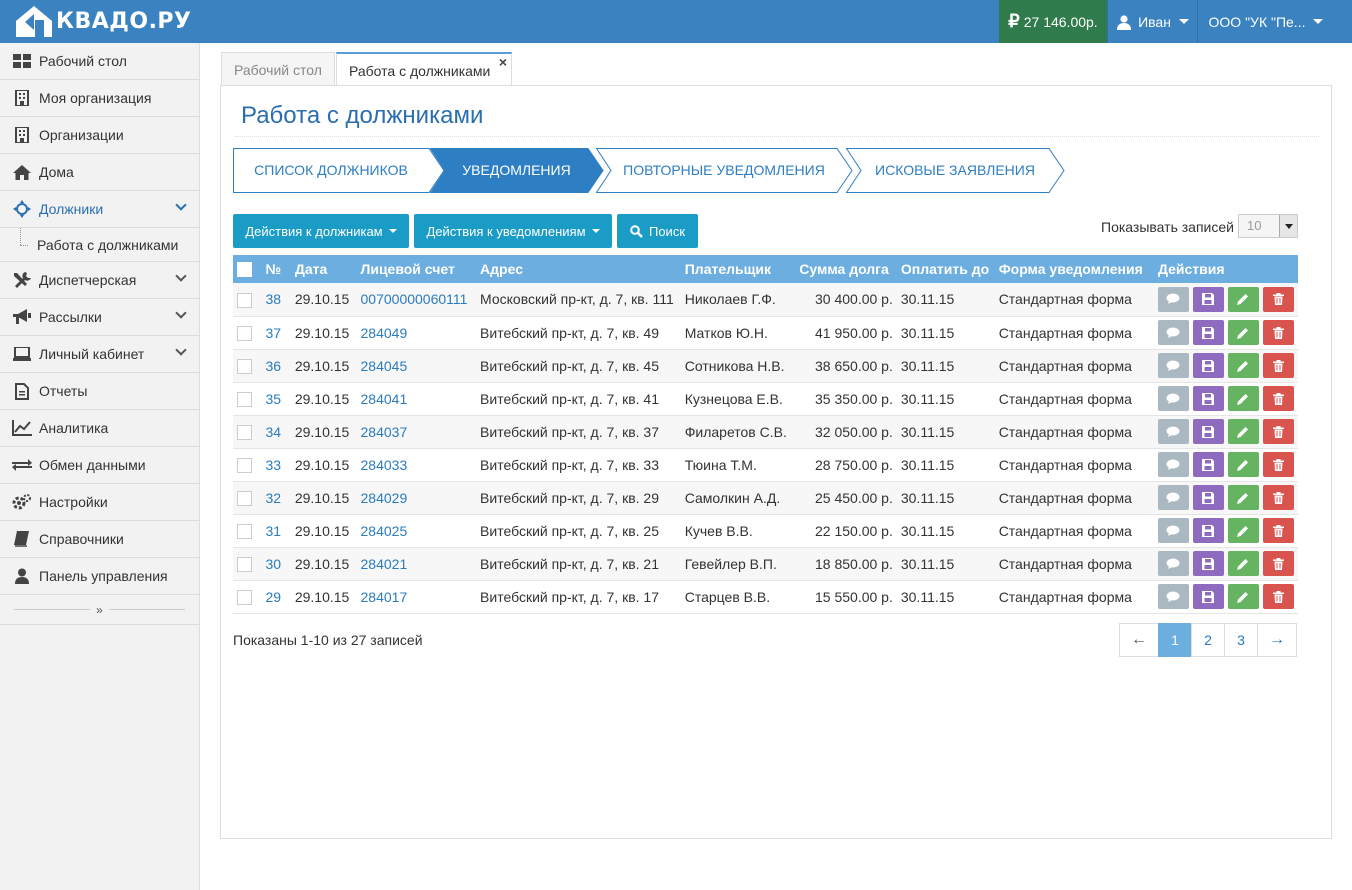 The width and height of the screenshot is (1352, 890). What do you see at coordinates (1268, 226) in the screenshot?
I see `records-per-page-select: 10` at bounding box center [1268, 226].